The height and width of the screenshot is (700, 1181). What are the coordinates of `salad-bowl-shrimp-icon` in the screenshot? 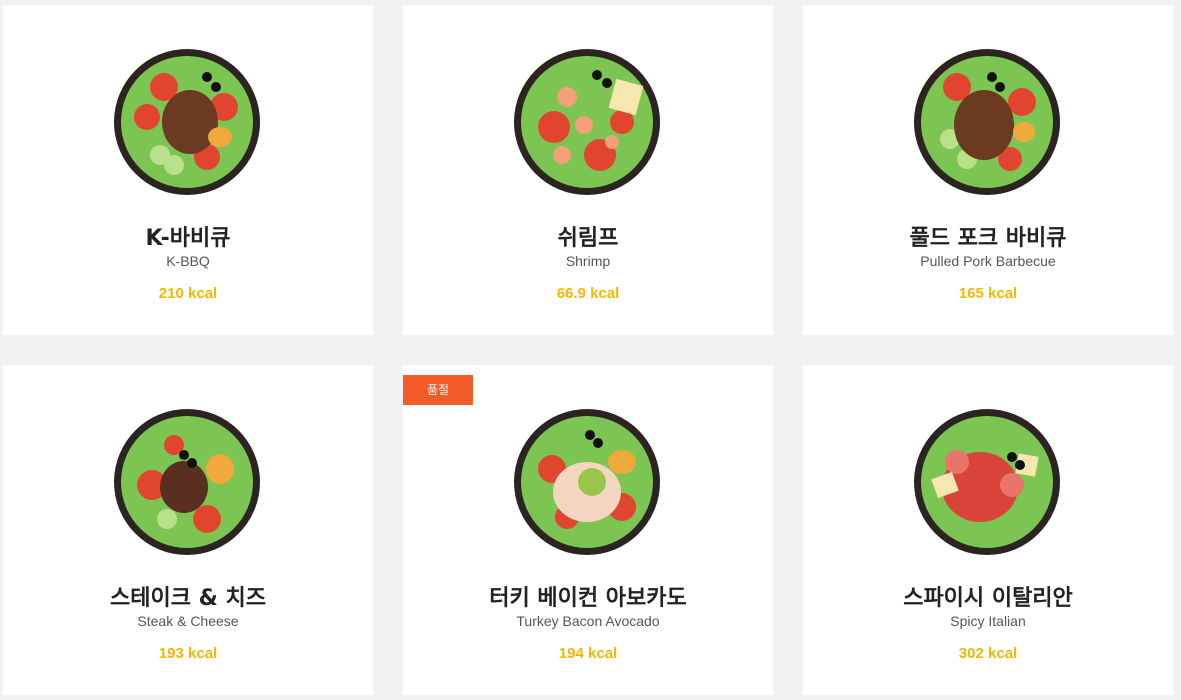 It's located at (587, 122).